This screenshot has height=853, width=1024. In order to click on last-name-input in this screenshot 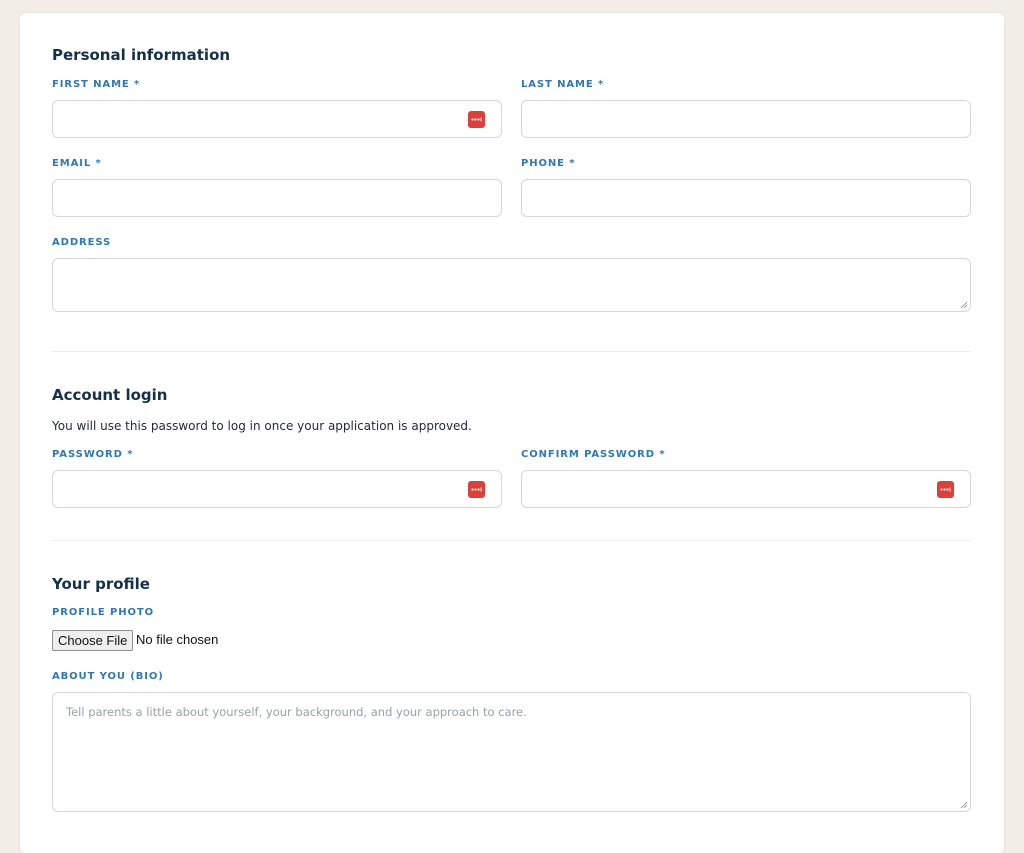, I will do `click(746, 119)`.